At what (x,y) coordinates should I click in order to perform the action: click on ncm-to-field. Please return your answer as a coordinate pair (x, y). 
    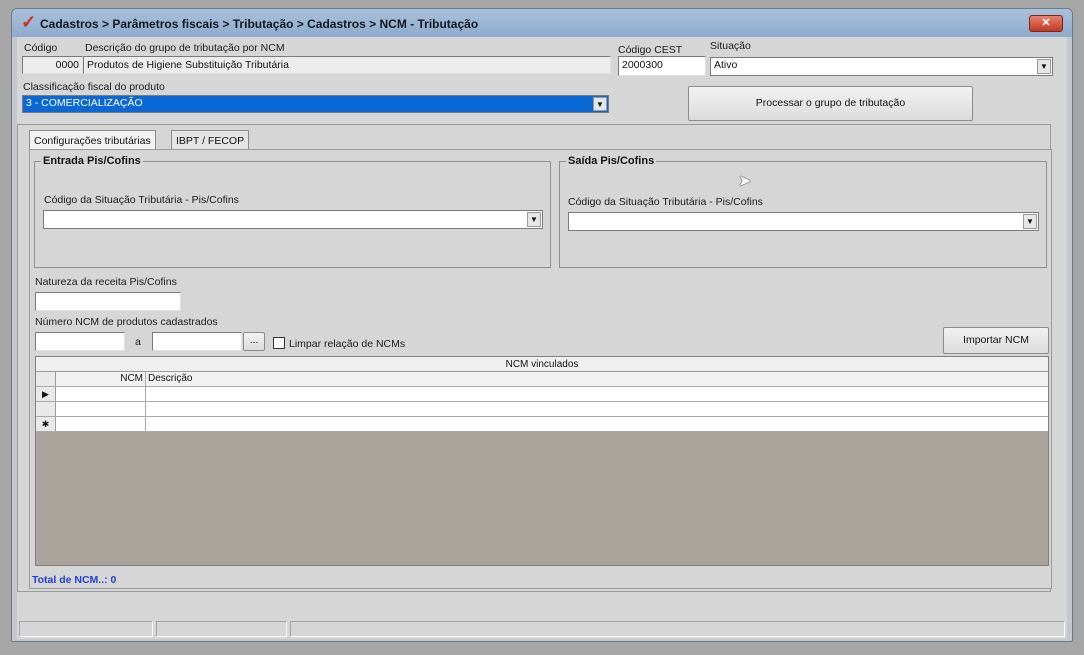
    Looking at the image, I should click on (197, 341).